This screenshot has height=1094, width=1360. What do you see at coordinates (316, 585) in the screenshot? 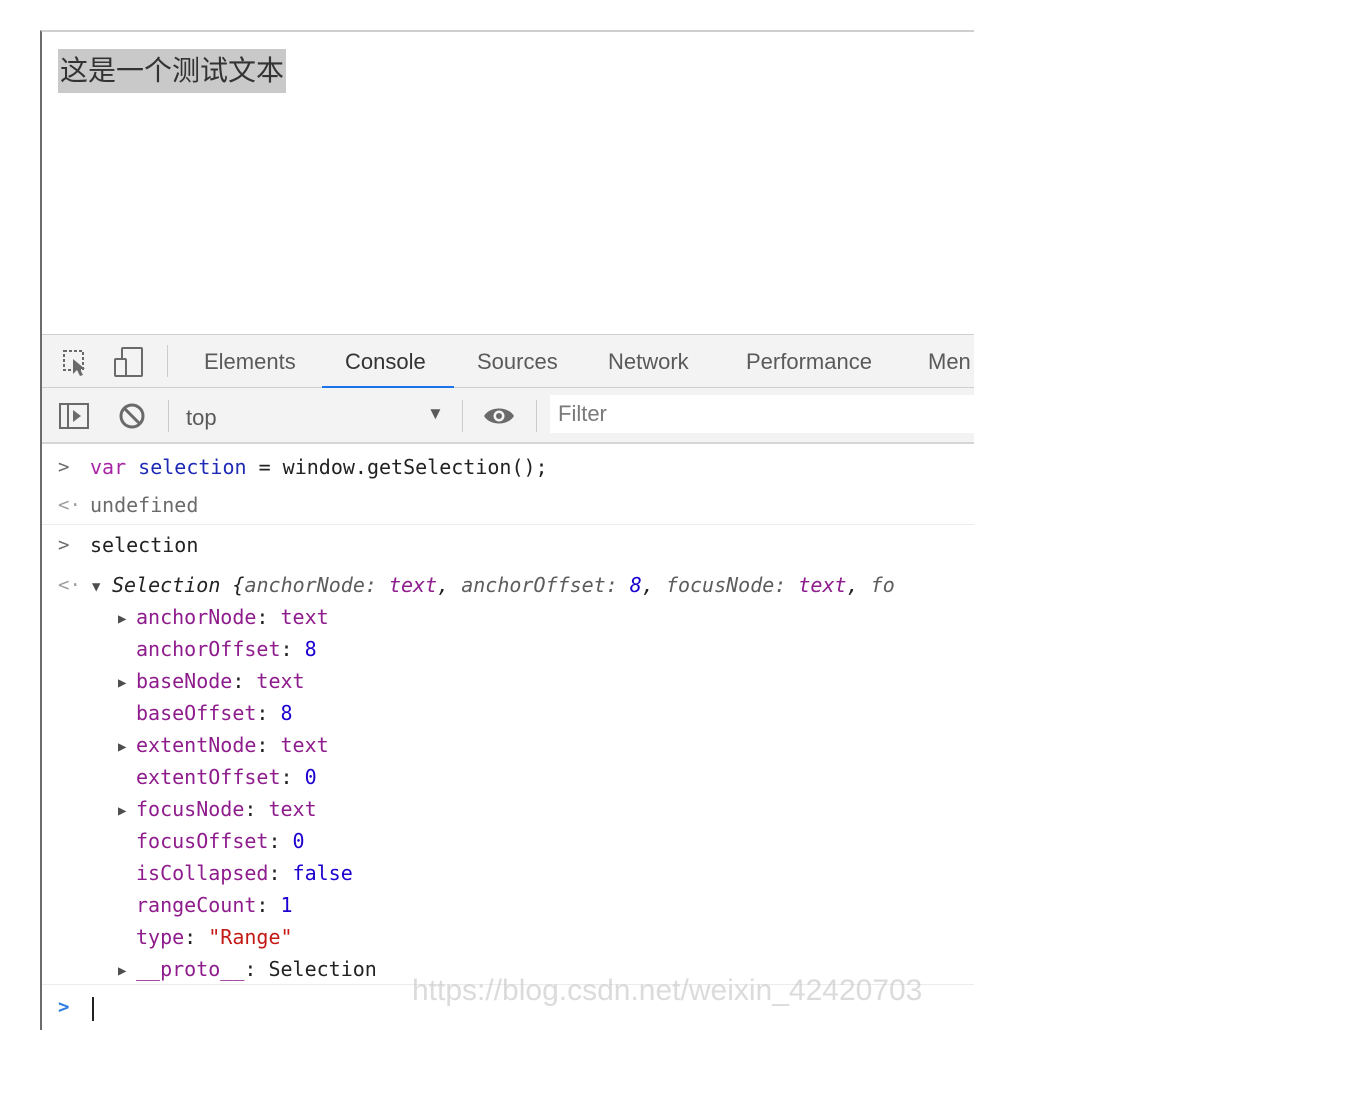
I see `summary-key: anchorNode:` at bounding box center [316, 585].